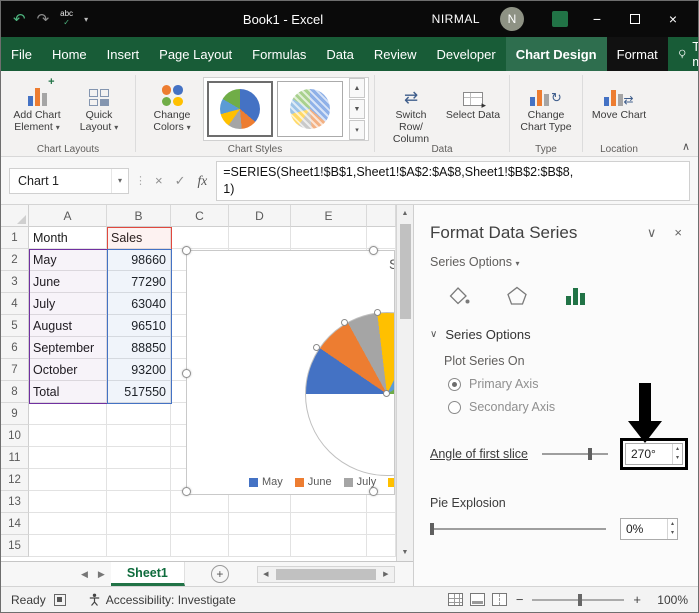 The image size is (699, 613). I want to click on close-button: ×, so click(673, 19).